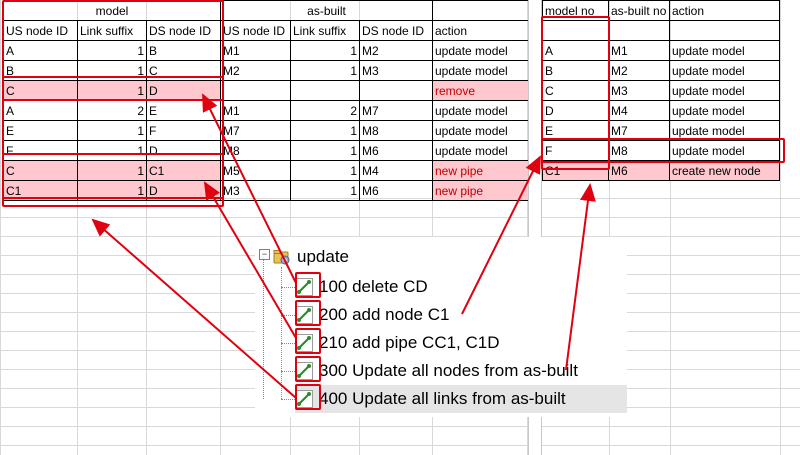 This screenshot has width=800, height=455. Describe the element at coordinates (580, 277) in the screenshot. I see `arrow-nodes-to-ids` at that location.